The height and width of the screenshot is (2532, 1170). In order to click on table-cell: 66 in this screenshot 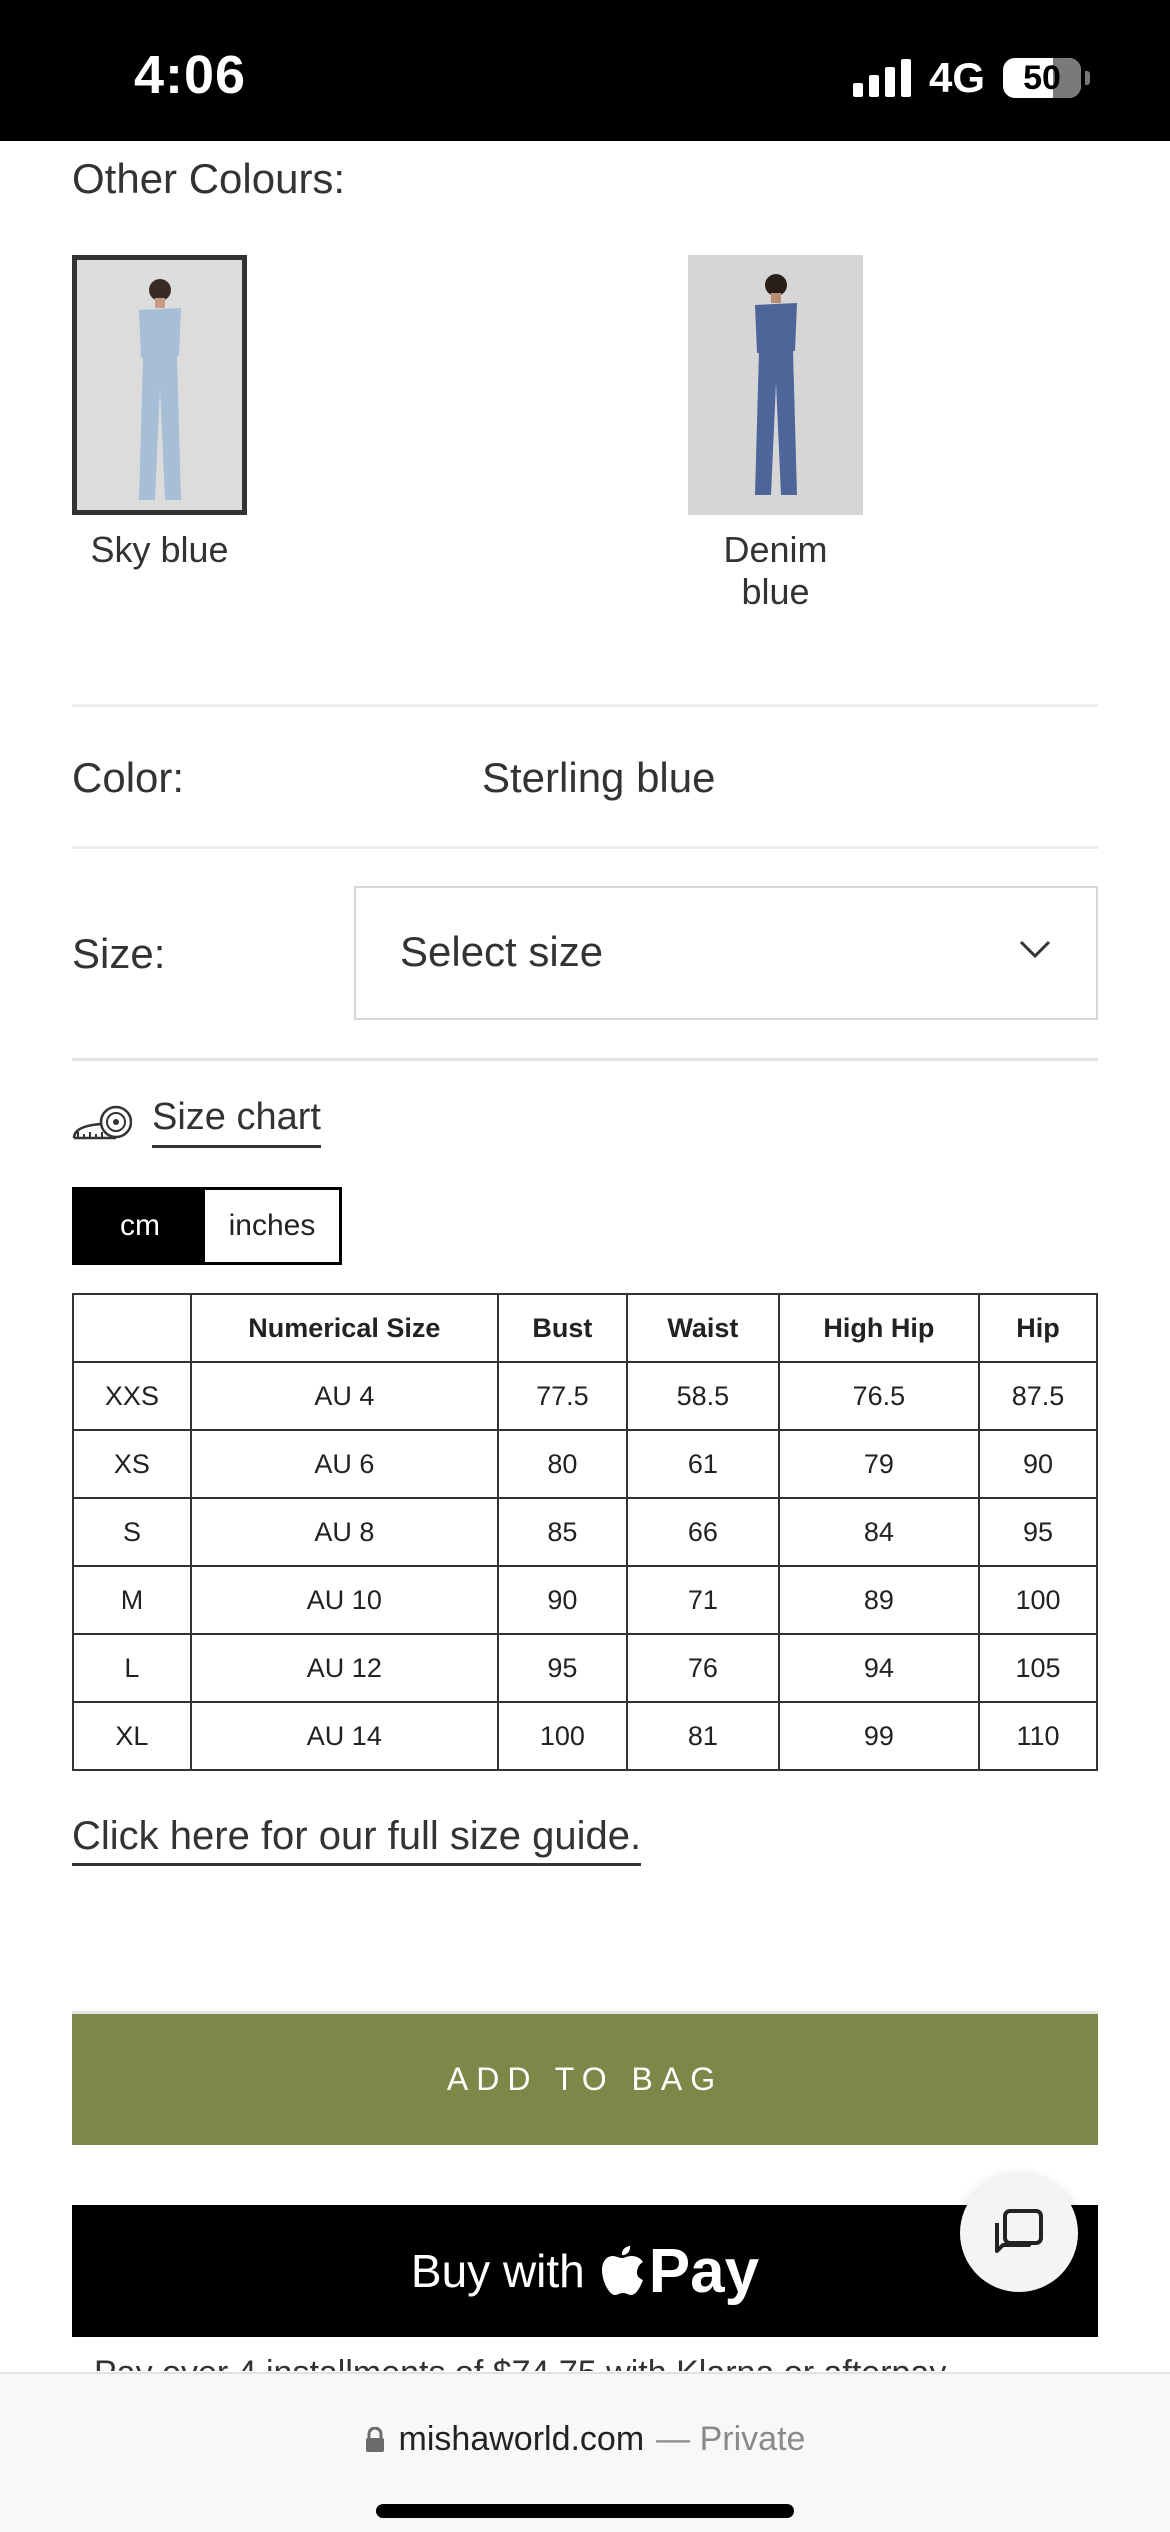, I will do `click(702, 1532)`.